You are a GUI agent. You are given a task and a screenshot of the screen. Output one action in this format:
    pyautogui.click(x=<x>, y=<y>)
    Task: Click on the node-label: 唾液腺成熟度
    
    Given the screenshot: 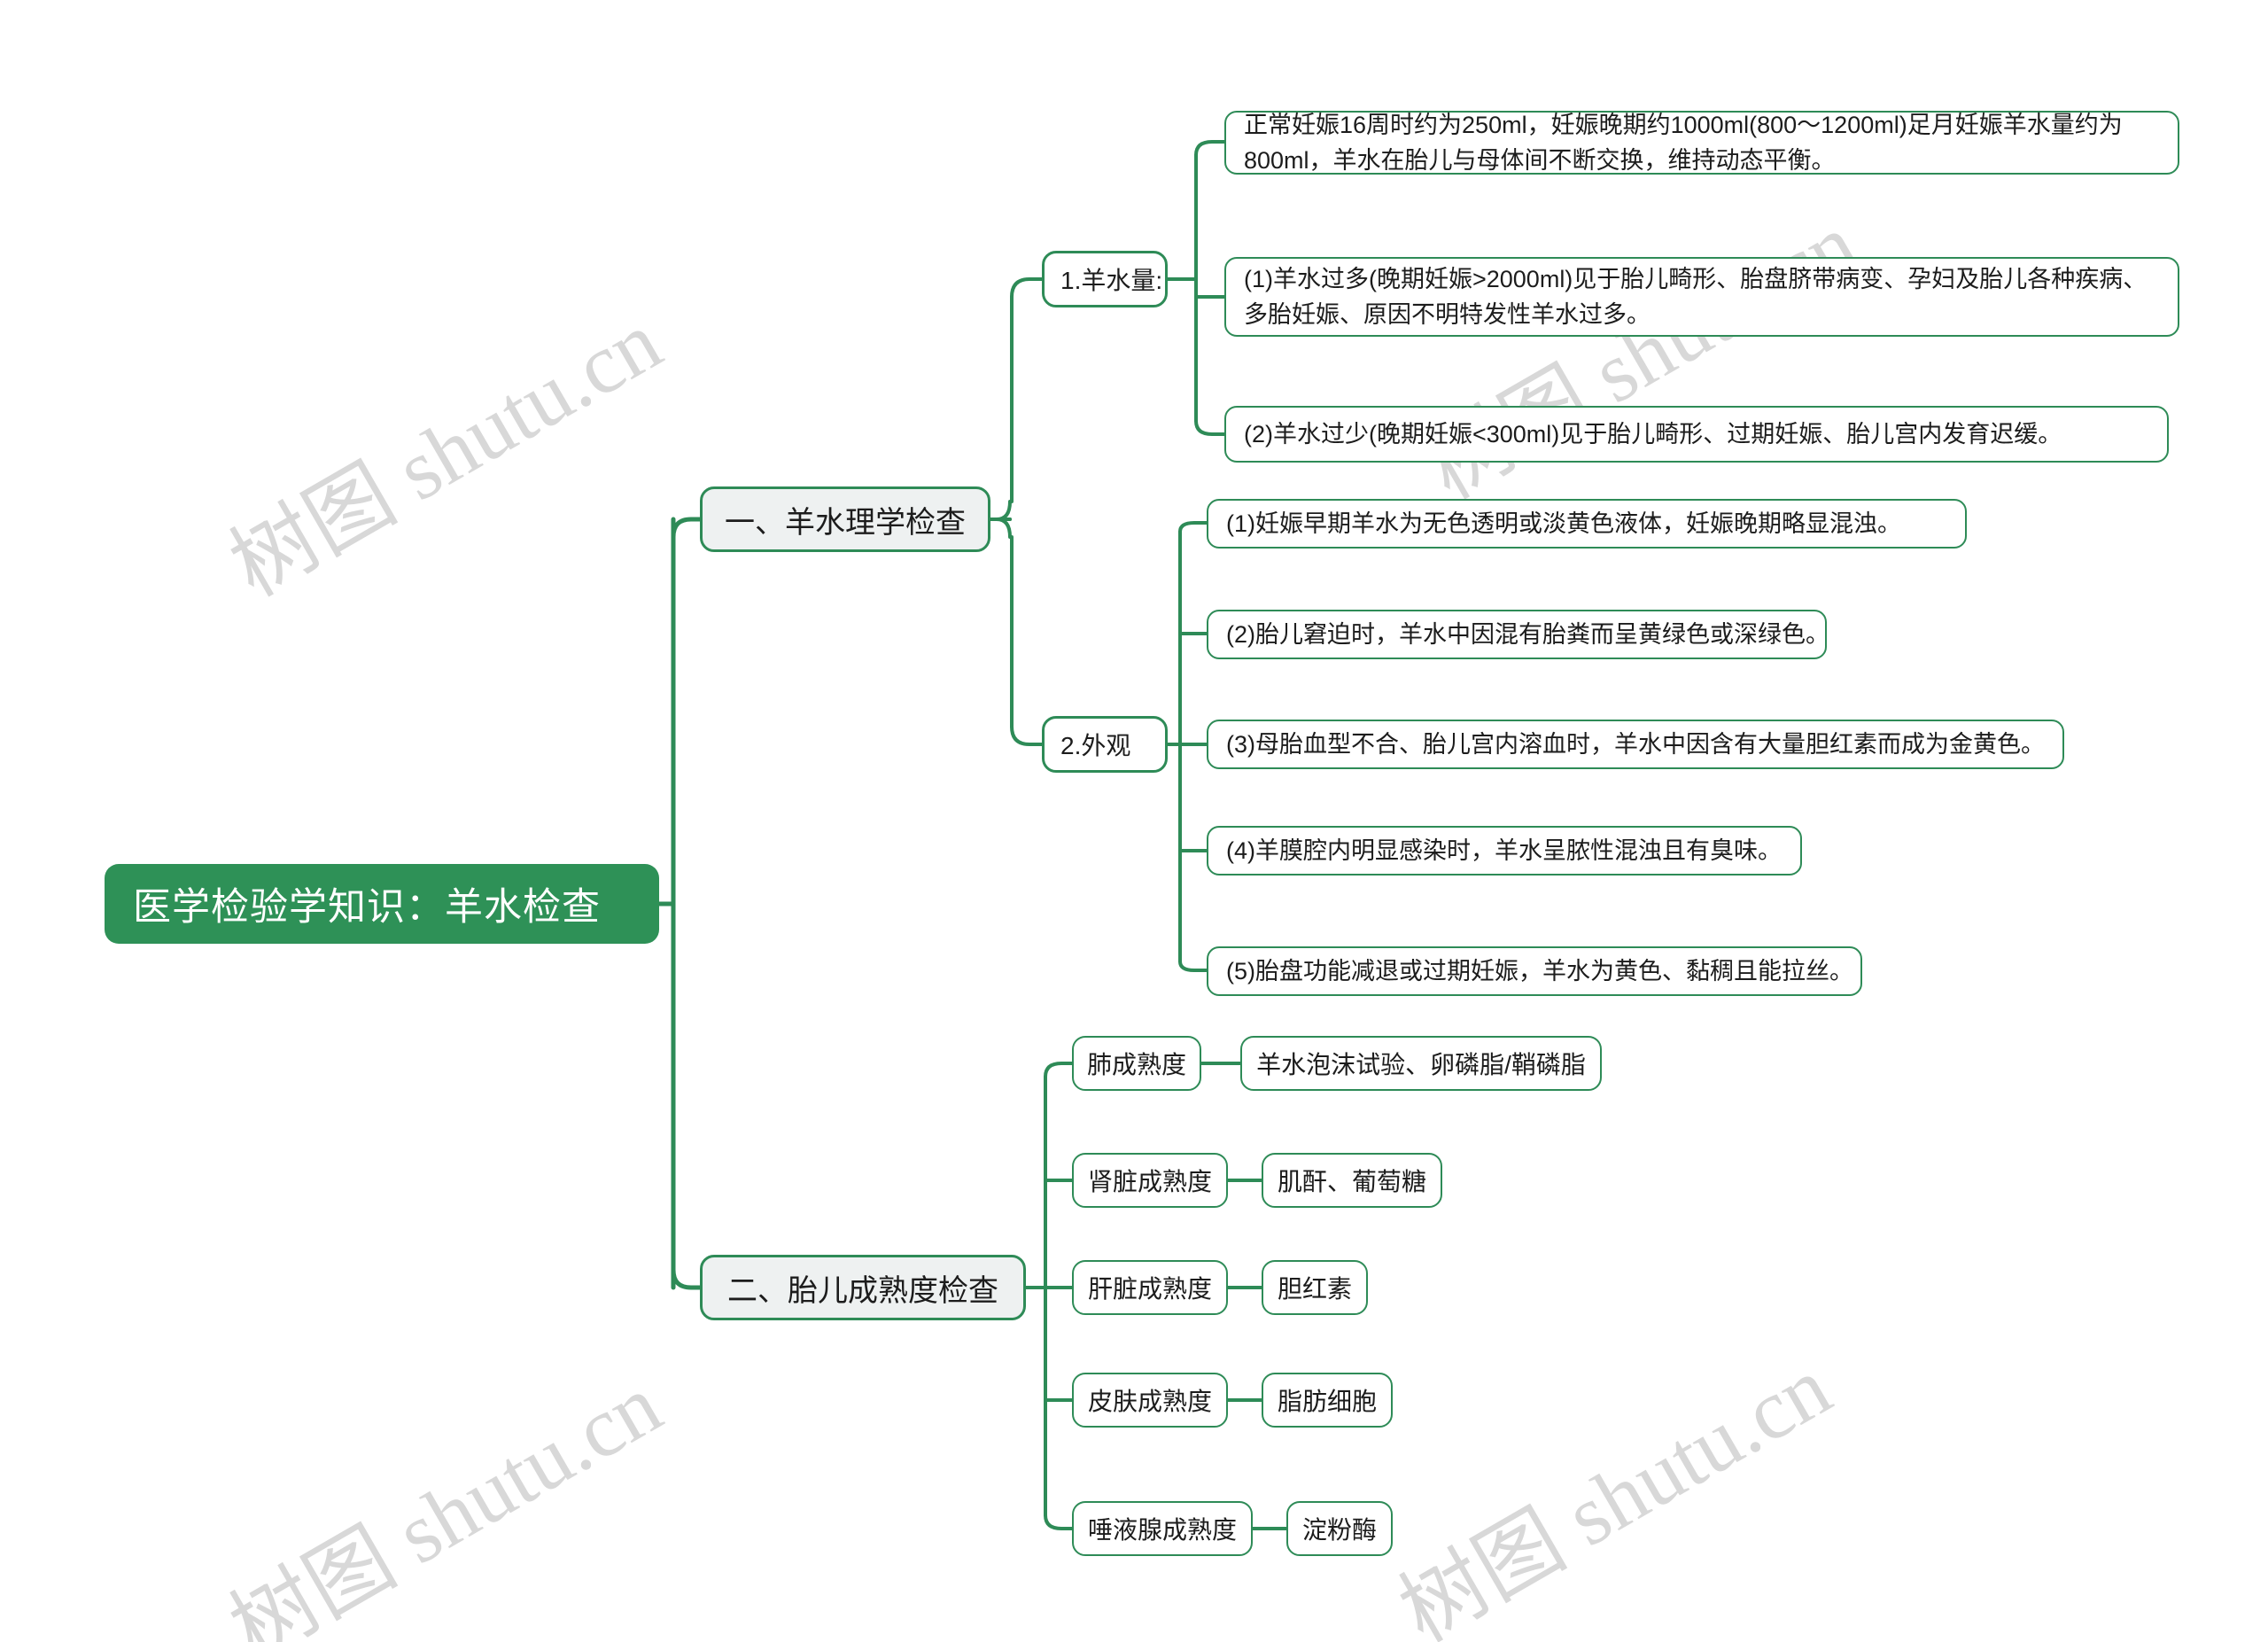 What is the action you would take?
    pyautogui.click(x=1163, y=1530)
    